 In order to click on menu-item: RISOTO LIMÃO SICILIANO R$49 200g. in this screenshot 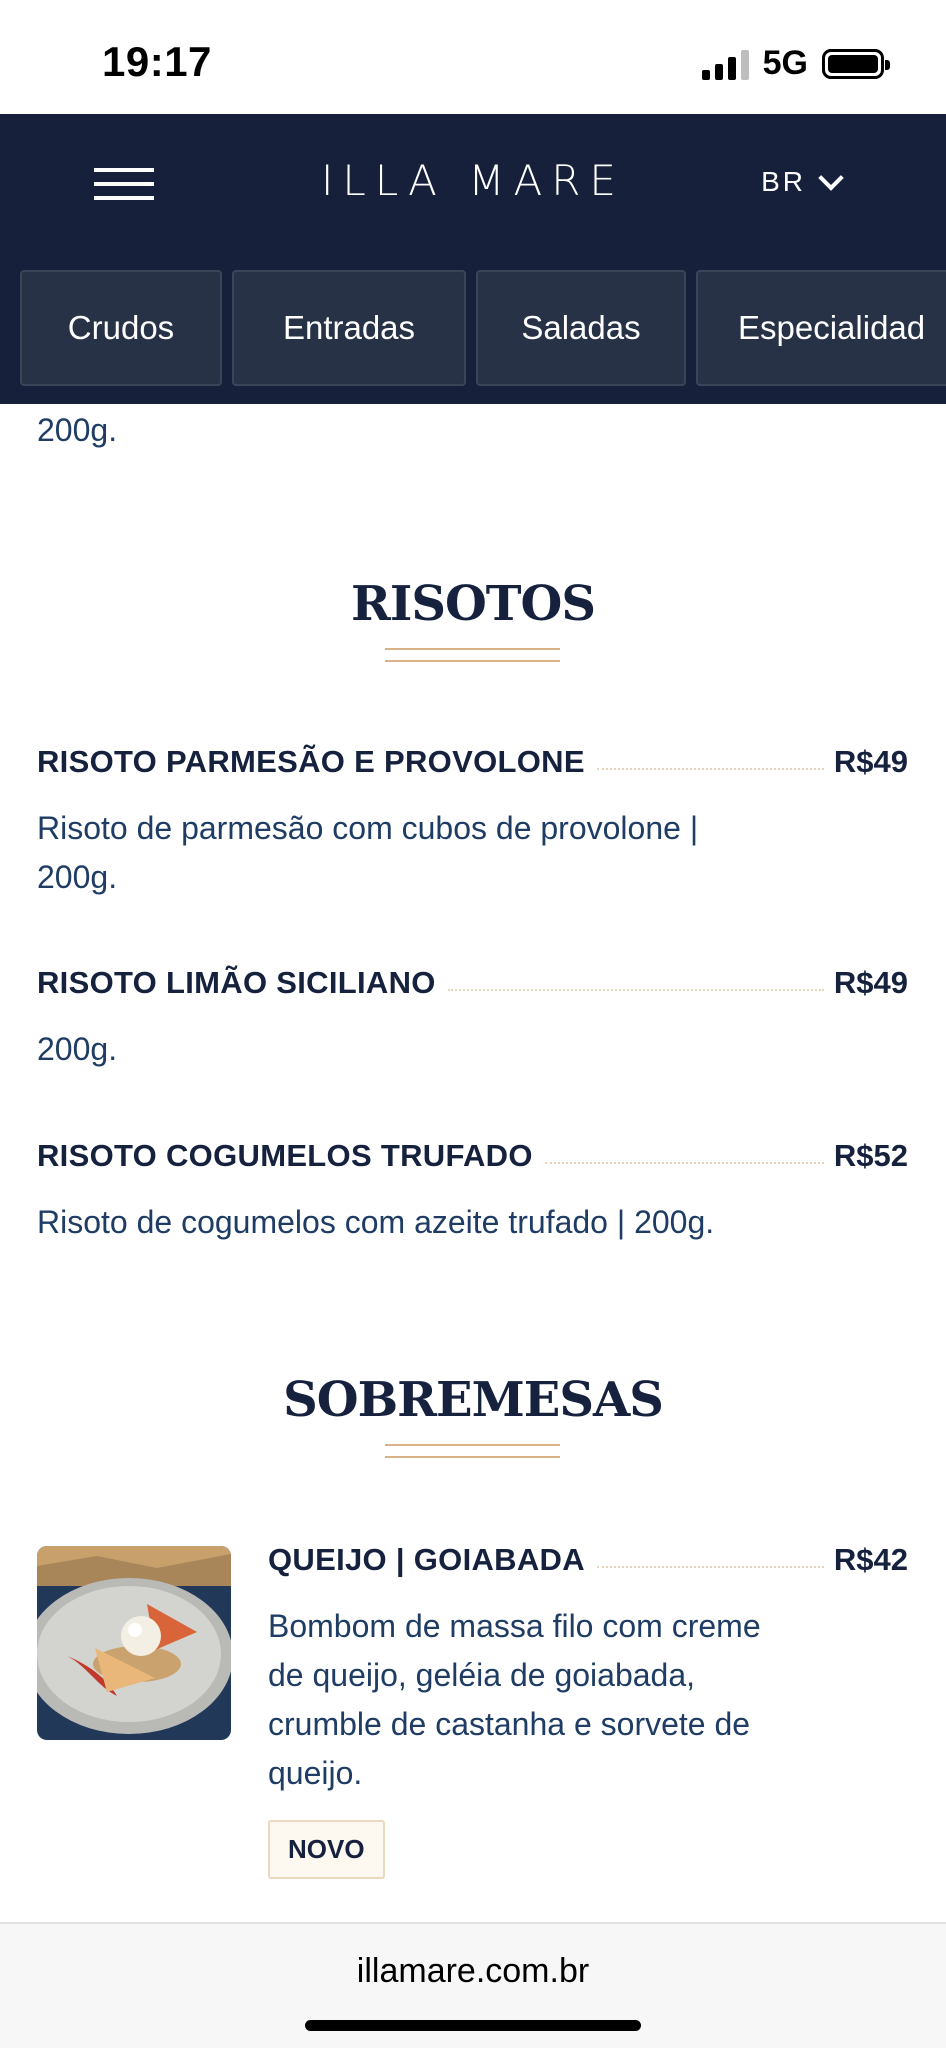, I will do `click(472, 1019)`.